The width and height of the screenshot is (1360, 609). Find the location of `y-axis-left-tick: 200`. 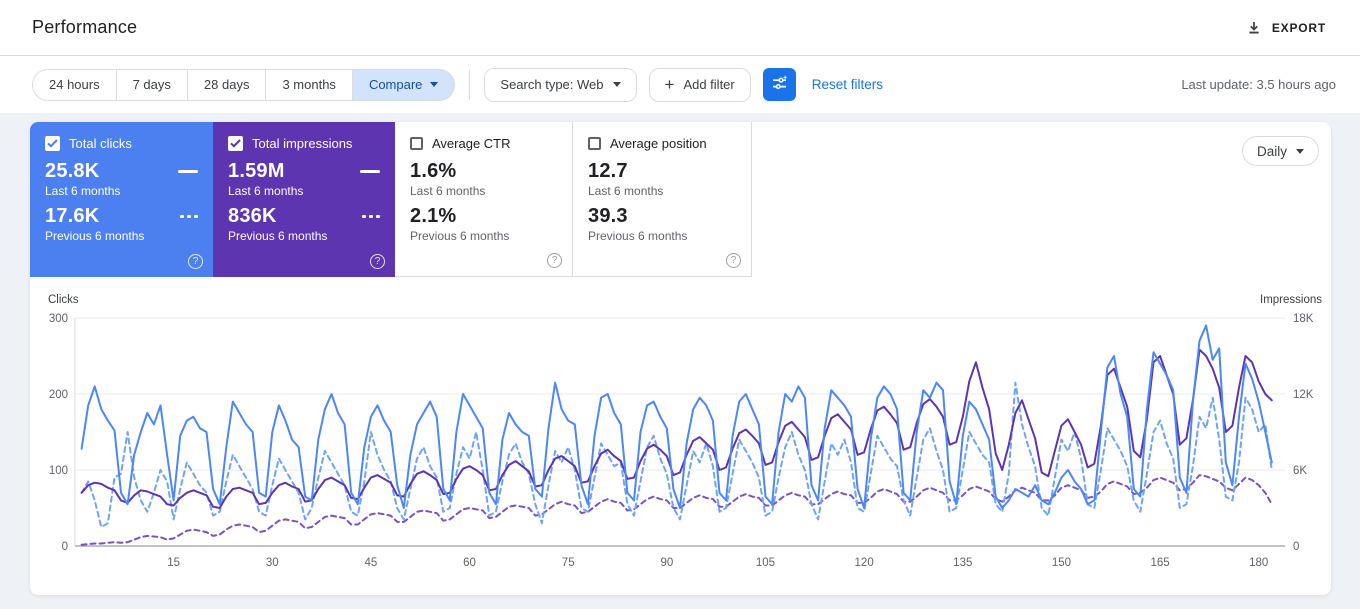

y-axis-left-tick: 200 is located at coordinates (58, 395).